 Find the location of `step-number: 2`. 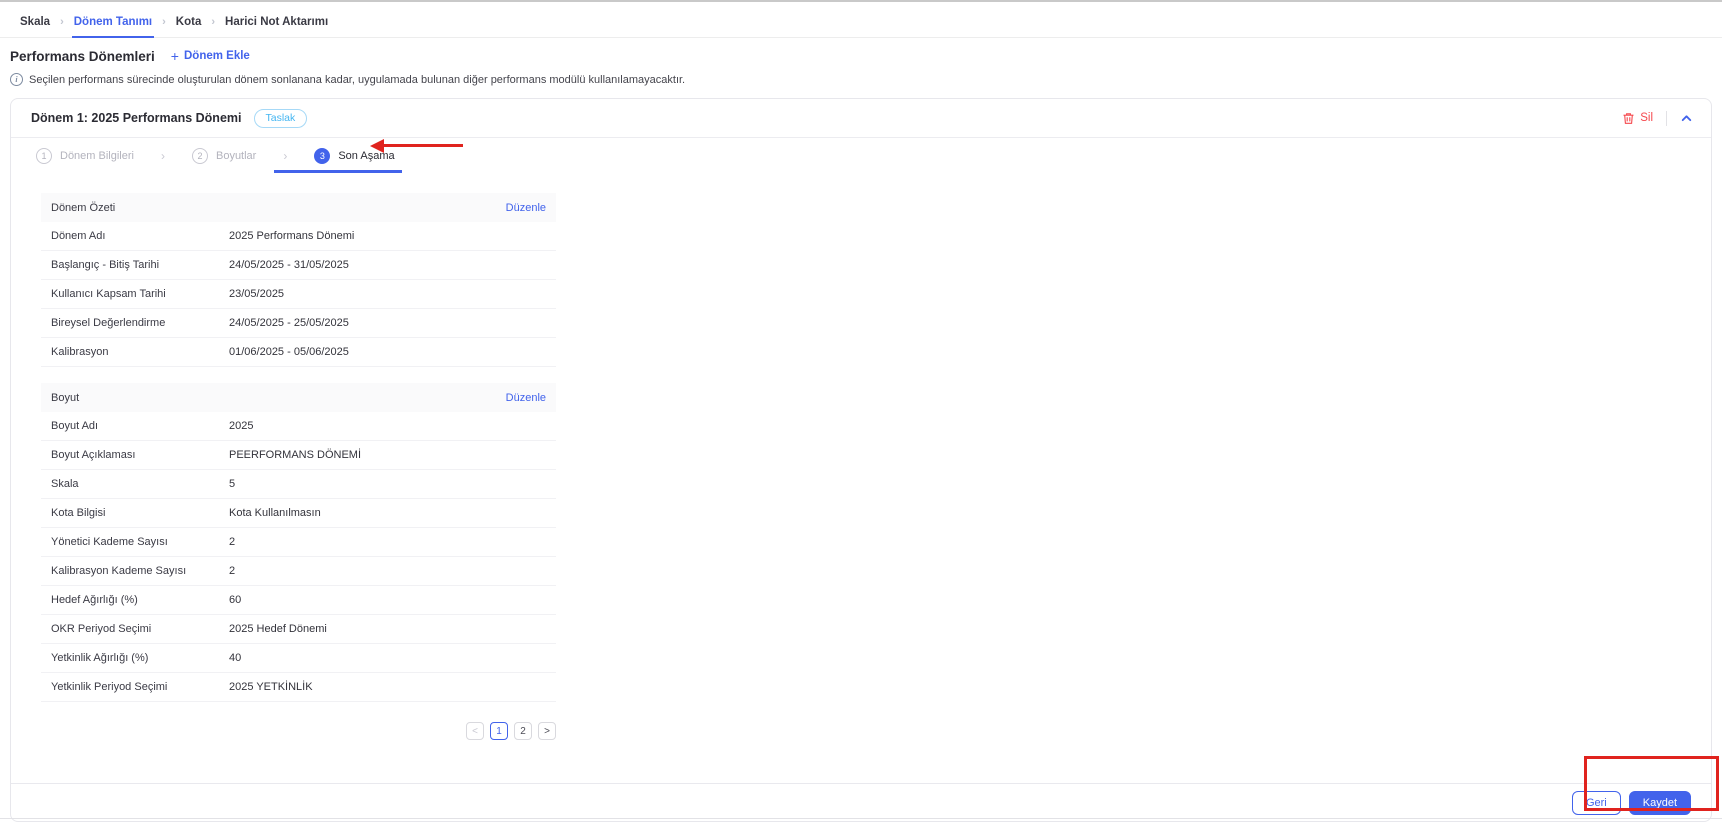

step-number: 2 is located at coordinates (199, 155).